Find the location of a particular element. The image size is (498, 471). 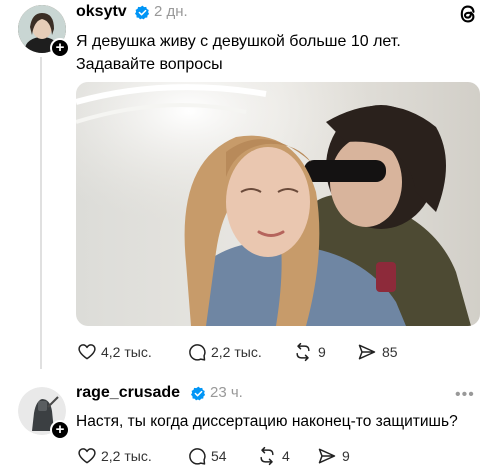

post-1-text-line-1: Я девушка живу с девушкой больше 10 лет. is located at coordinates (238, 41).